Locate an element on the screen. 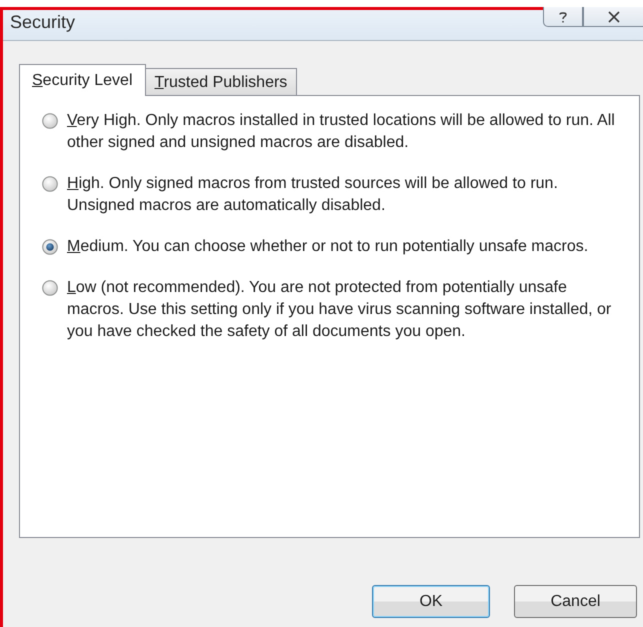 This screenshot has width=643, height=627. option-label: Medium. You can choose whether or not to run potentially unsafe macros. is located at coordinates (328, 247).